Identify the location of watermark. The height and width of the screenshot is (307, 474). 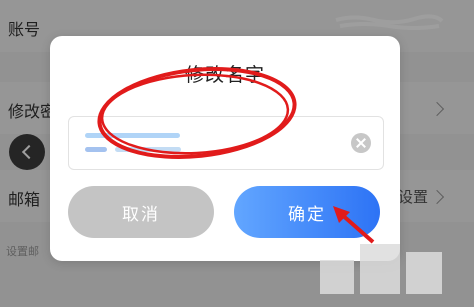
(385, 270).